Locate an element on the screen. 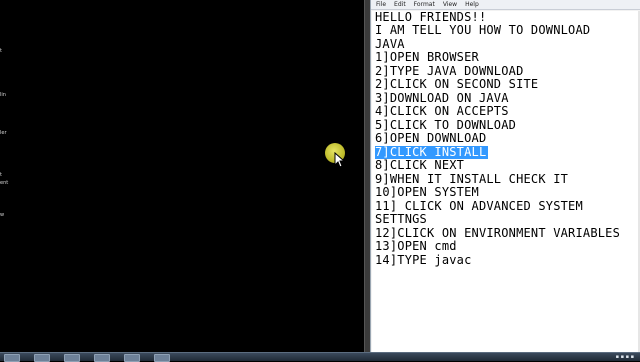 Image resolution: width=640 pixels, height=362 pixels. menu-view: View is located at coordinates (450, 4).